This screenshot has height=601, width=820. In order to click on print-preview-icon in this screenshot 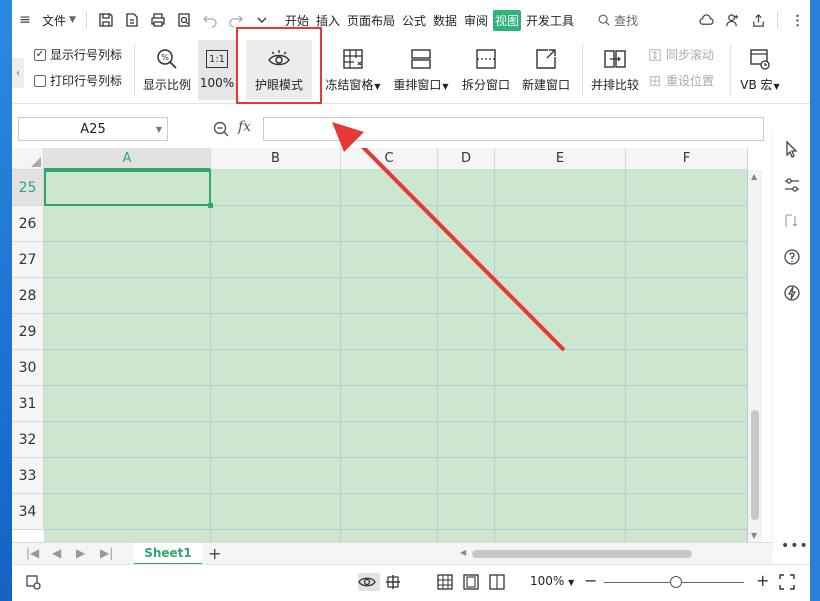, I will do `click(184, 20)`.